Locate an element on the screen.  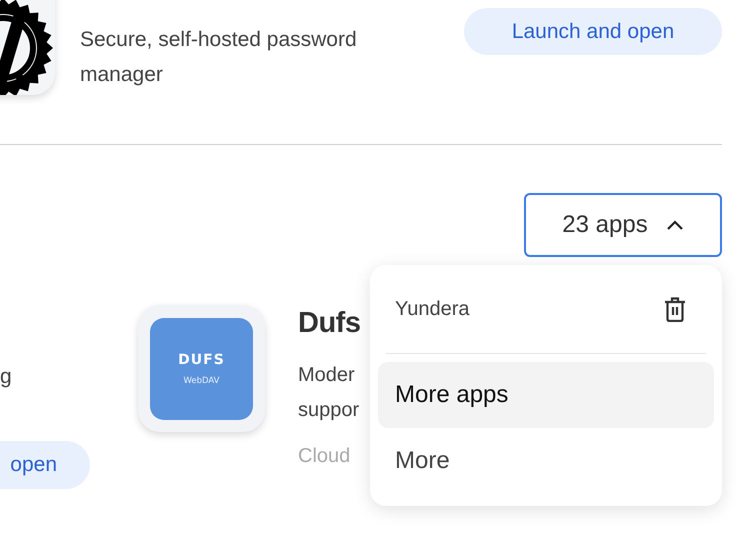
app-description: g is located at coordinates (6, 377).